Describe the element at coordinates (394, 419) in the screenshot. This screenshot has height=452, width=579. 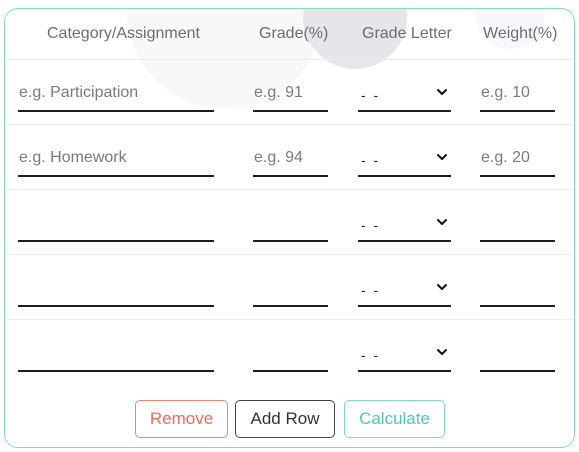
I see `calculate-button: Calculate` at that location.